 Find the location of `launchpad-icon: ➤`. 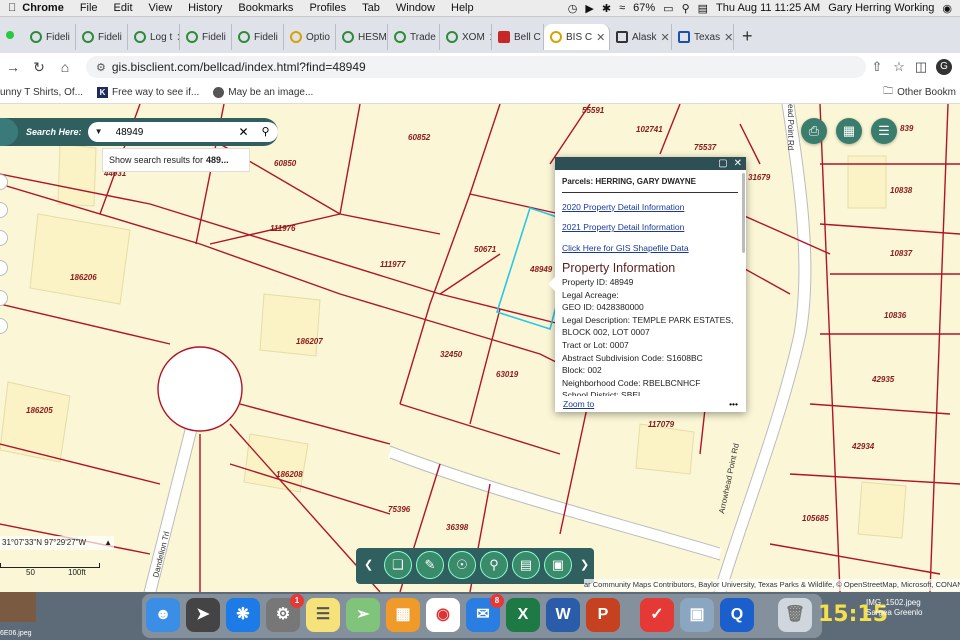

launchpad-icon: ➤ is located at coordinates (203, 615).